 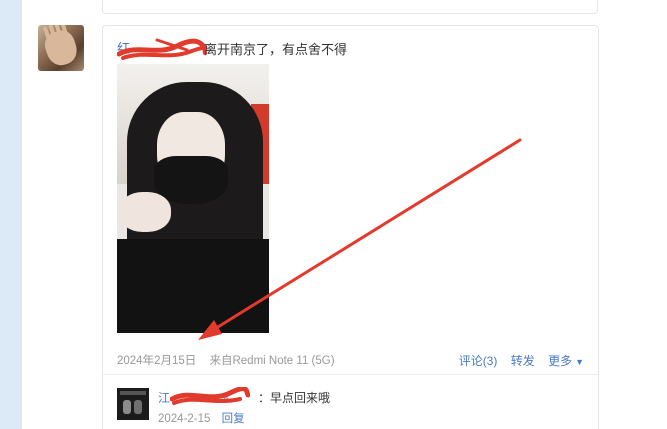 What do you see at coordinates (233, 419) in the screenshot?
I see `reply-button: 回复` at bounding box center [233, 419].